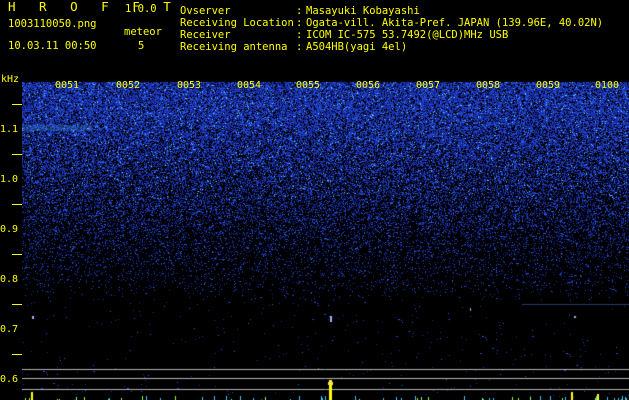 The image size is (629, 400). Describe the element at coordinates (237, 23) in the screenshot. I see `info-label-location: Receiving Location` at that location.